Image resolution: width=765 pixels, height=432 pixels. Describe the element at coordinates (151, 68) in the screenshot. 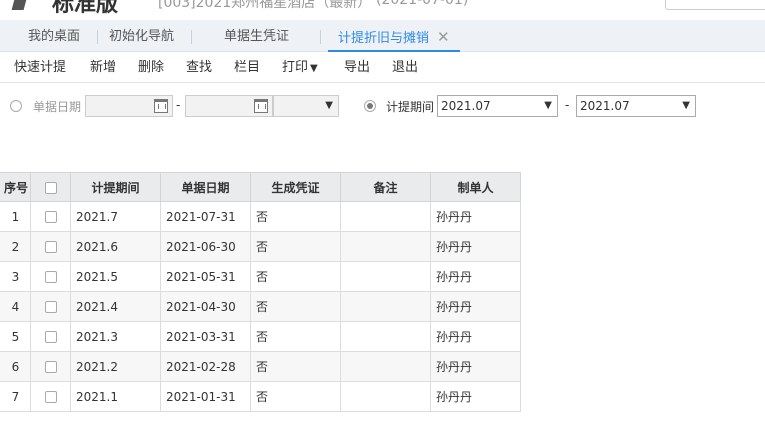

I see `delete-button: 删除` at that location.